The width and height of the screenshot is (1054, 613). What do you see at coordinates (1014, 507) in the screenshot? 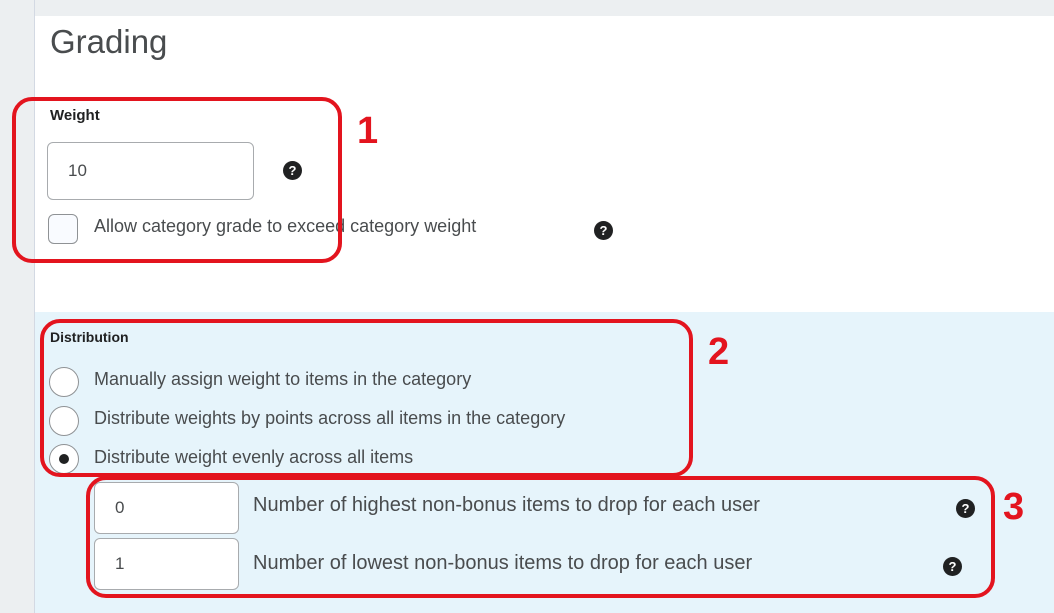
I see `annotation-number-3: 3` at bounding box center [1014, 507].